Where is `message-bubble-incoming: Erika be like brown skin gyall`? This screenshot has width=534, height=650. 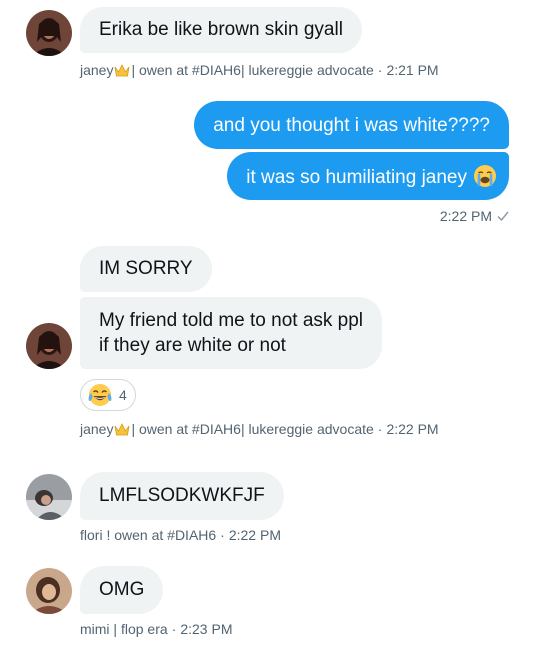 message-bubble-incoming: Erika be like brown skin gyall is located at coordinates (221, 30).